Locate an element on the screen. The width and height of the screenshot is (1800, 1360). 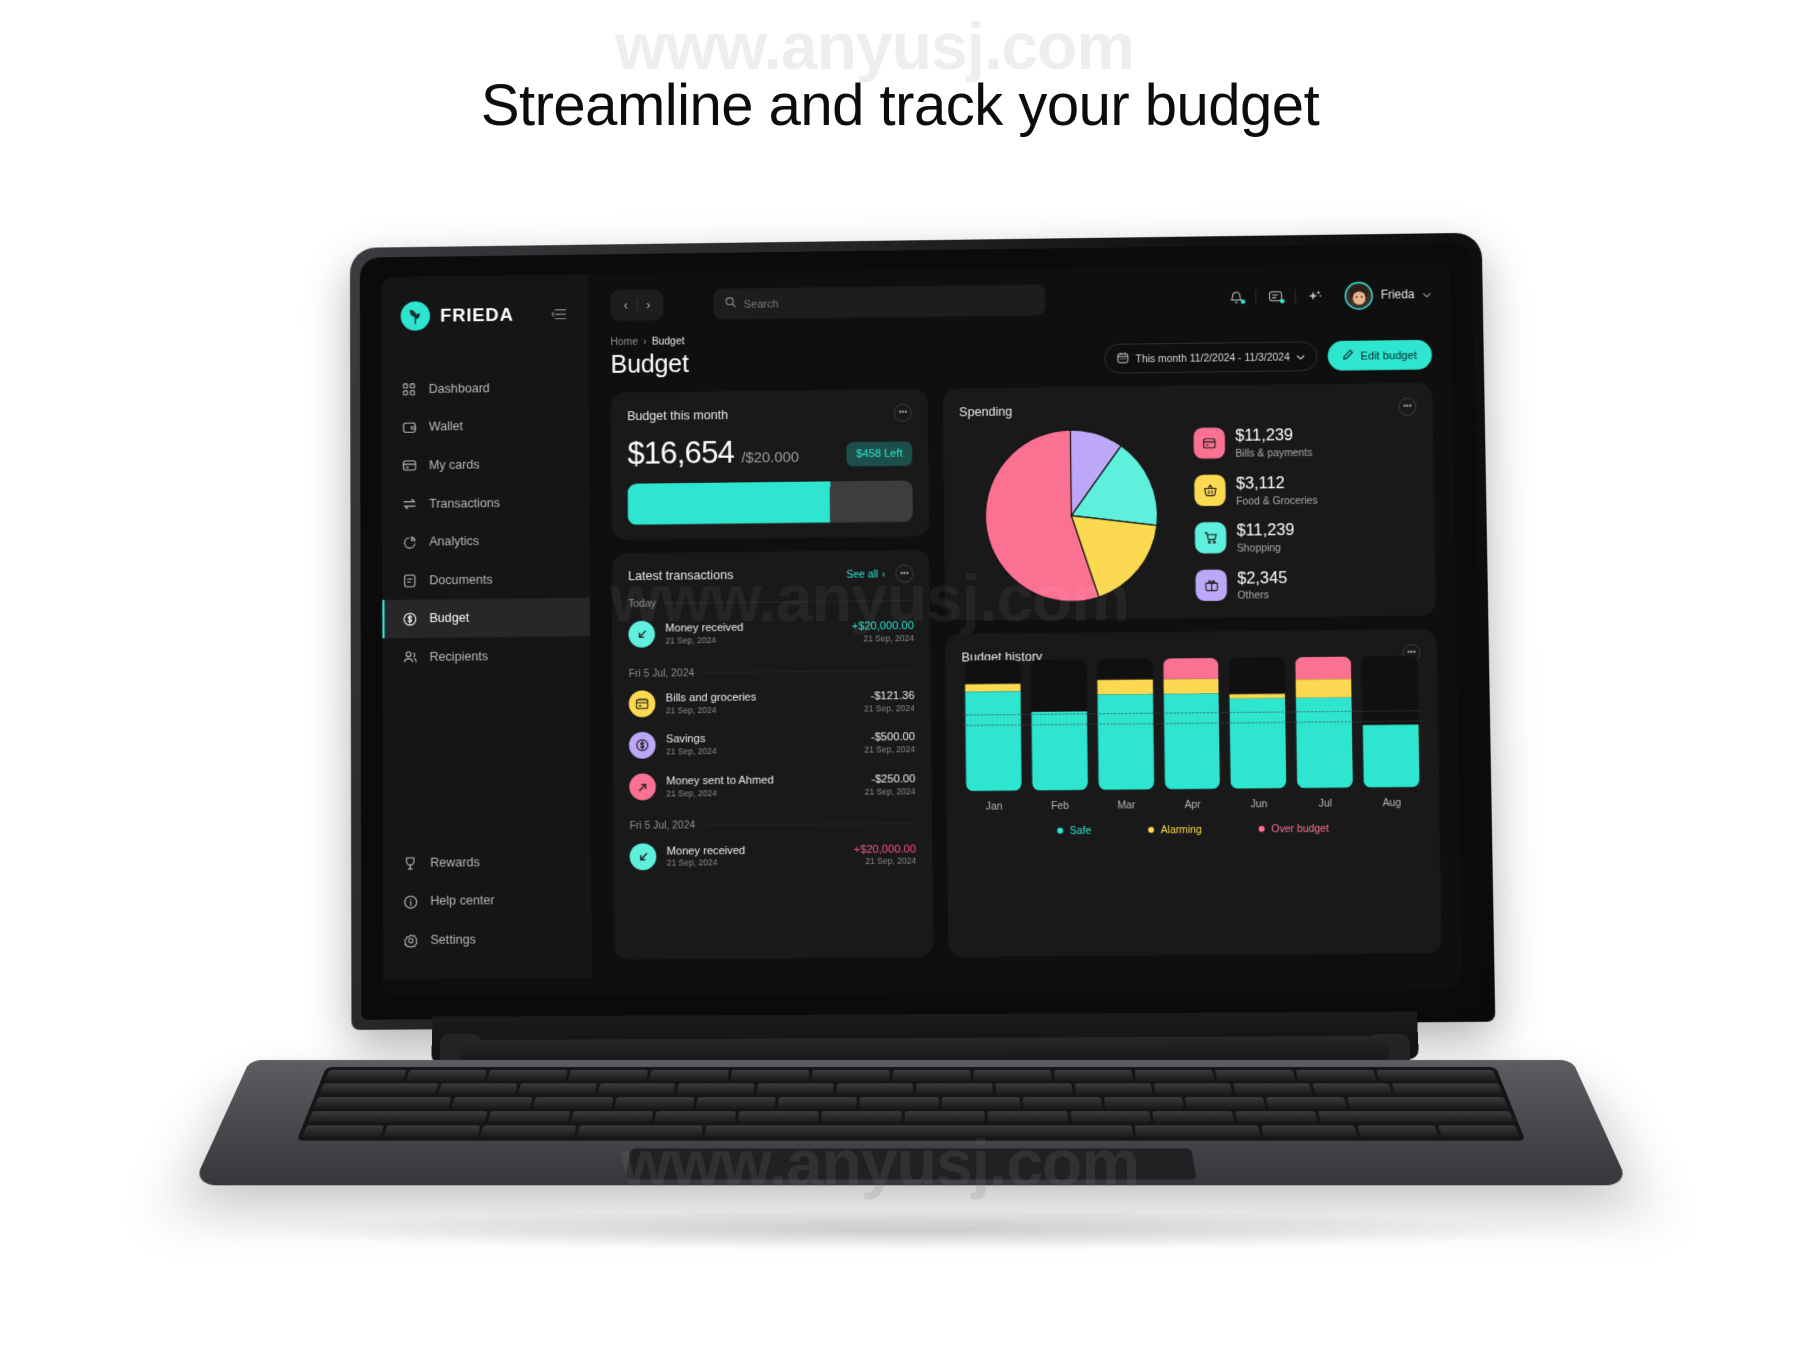
sidebar-item-settings: Settings is located at coordinates (487, 940).